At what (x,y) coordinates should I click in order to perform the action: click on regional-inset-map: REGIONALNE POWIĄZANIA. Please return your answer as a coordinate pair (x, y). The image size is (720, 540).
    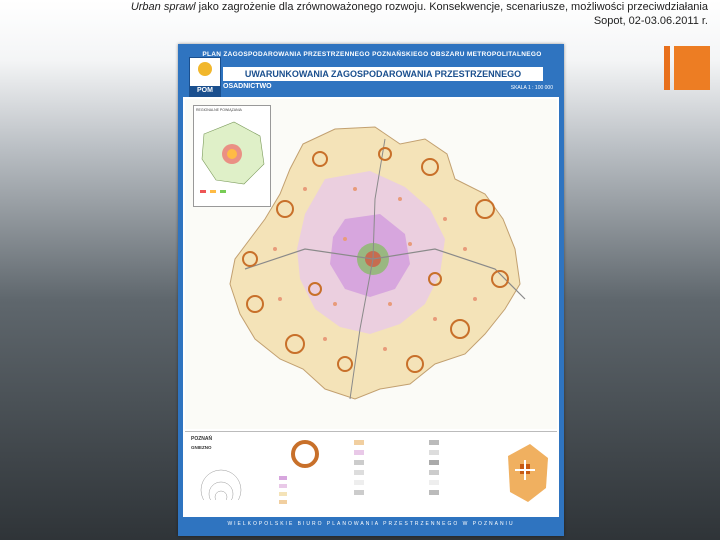
    Looking at the image, I should click on (232, 156).